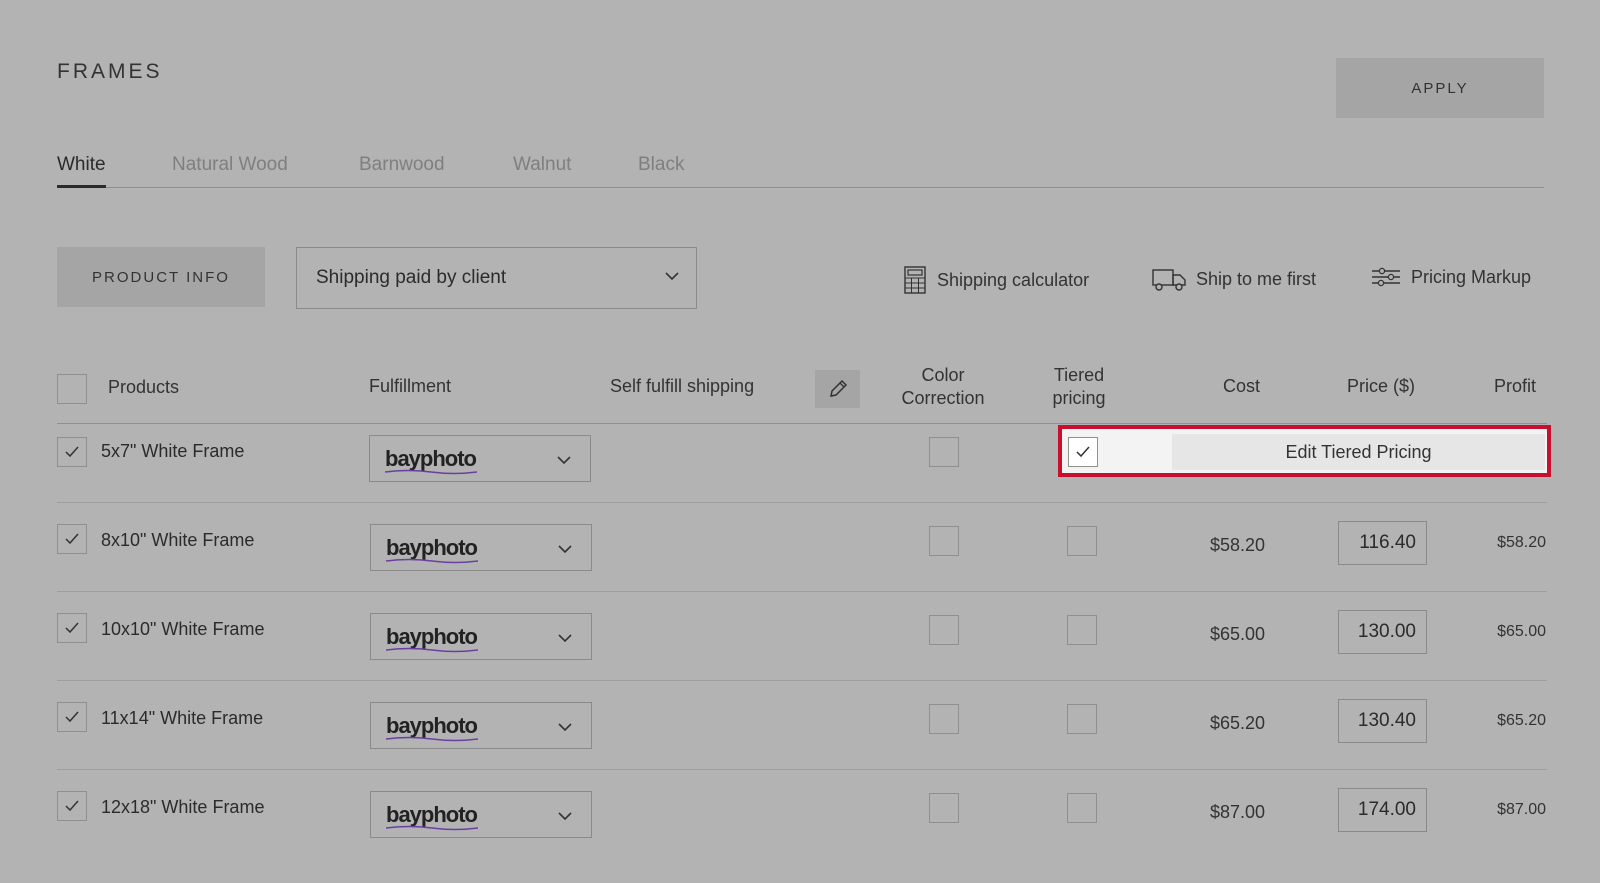 This screenshot has width=1600, height=883. What do you see at coordinates (1237, 634) in the screenshot?
I see `cost-value: $65.00` at bounding box center [1237, 634].